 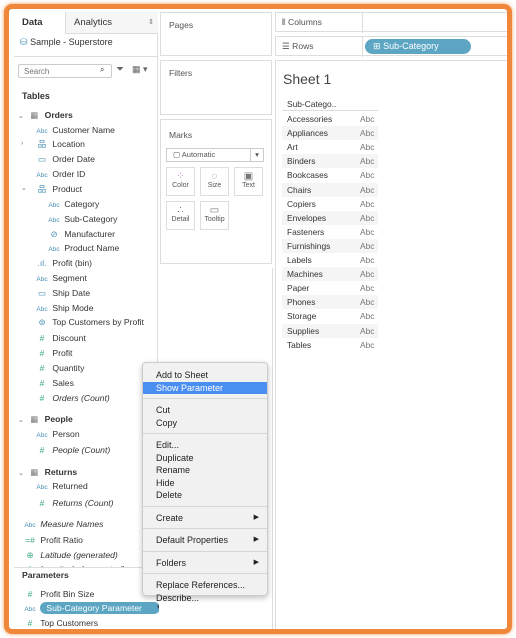 I want to click on field-label: Top Customers by Profit, so click(x=98, y=322).